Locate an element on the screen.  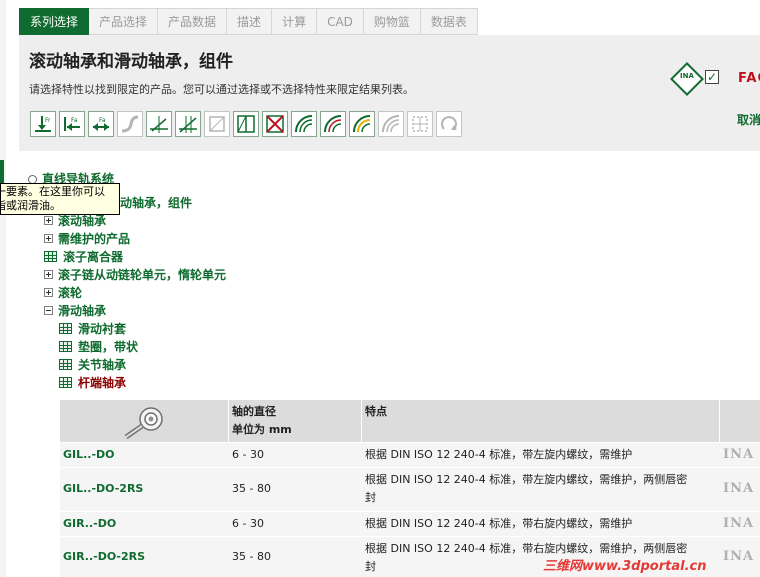
brand-checkbox: ✓ is located at coordinates (712, 77).